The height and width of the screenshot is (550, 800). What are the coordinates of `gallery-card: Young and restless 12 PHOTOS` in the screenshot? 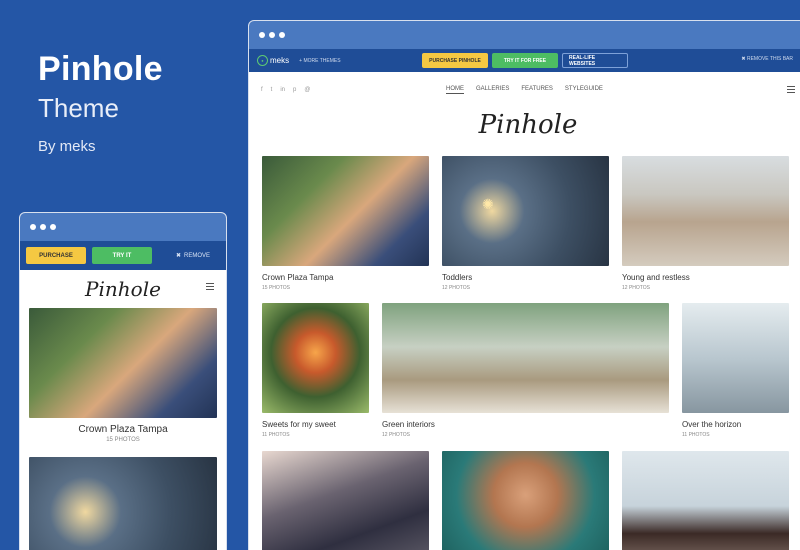 It's located at (705, 223).